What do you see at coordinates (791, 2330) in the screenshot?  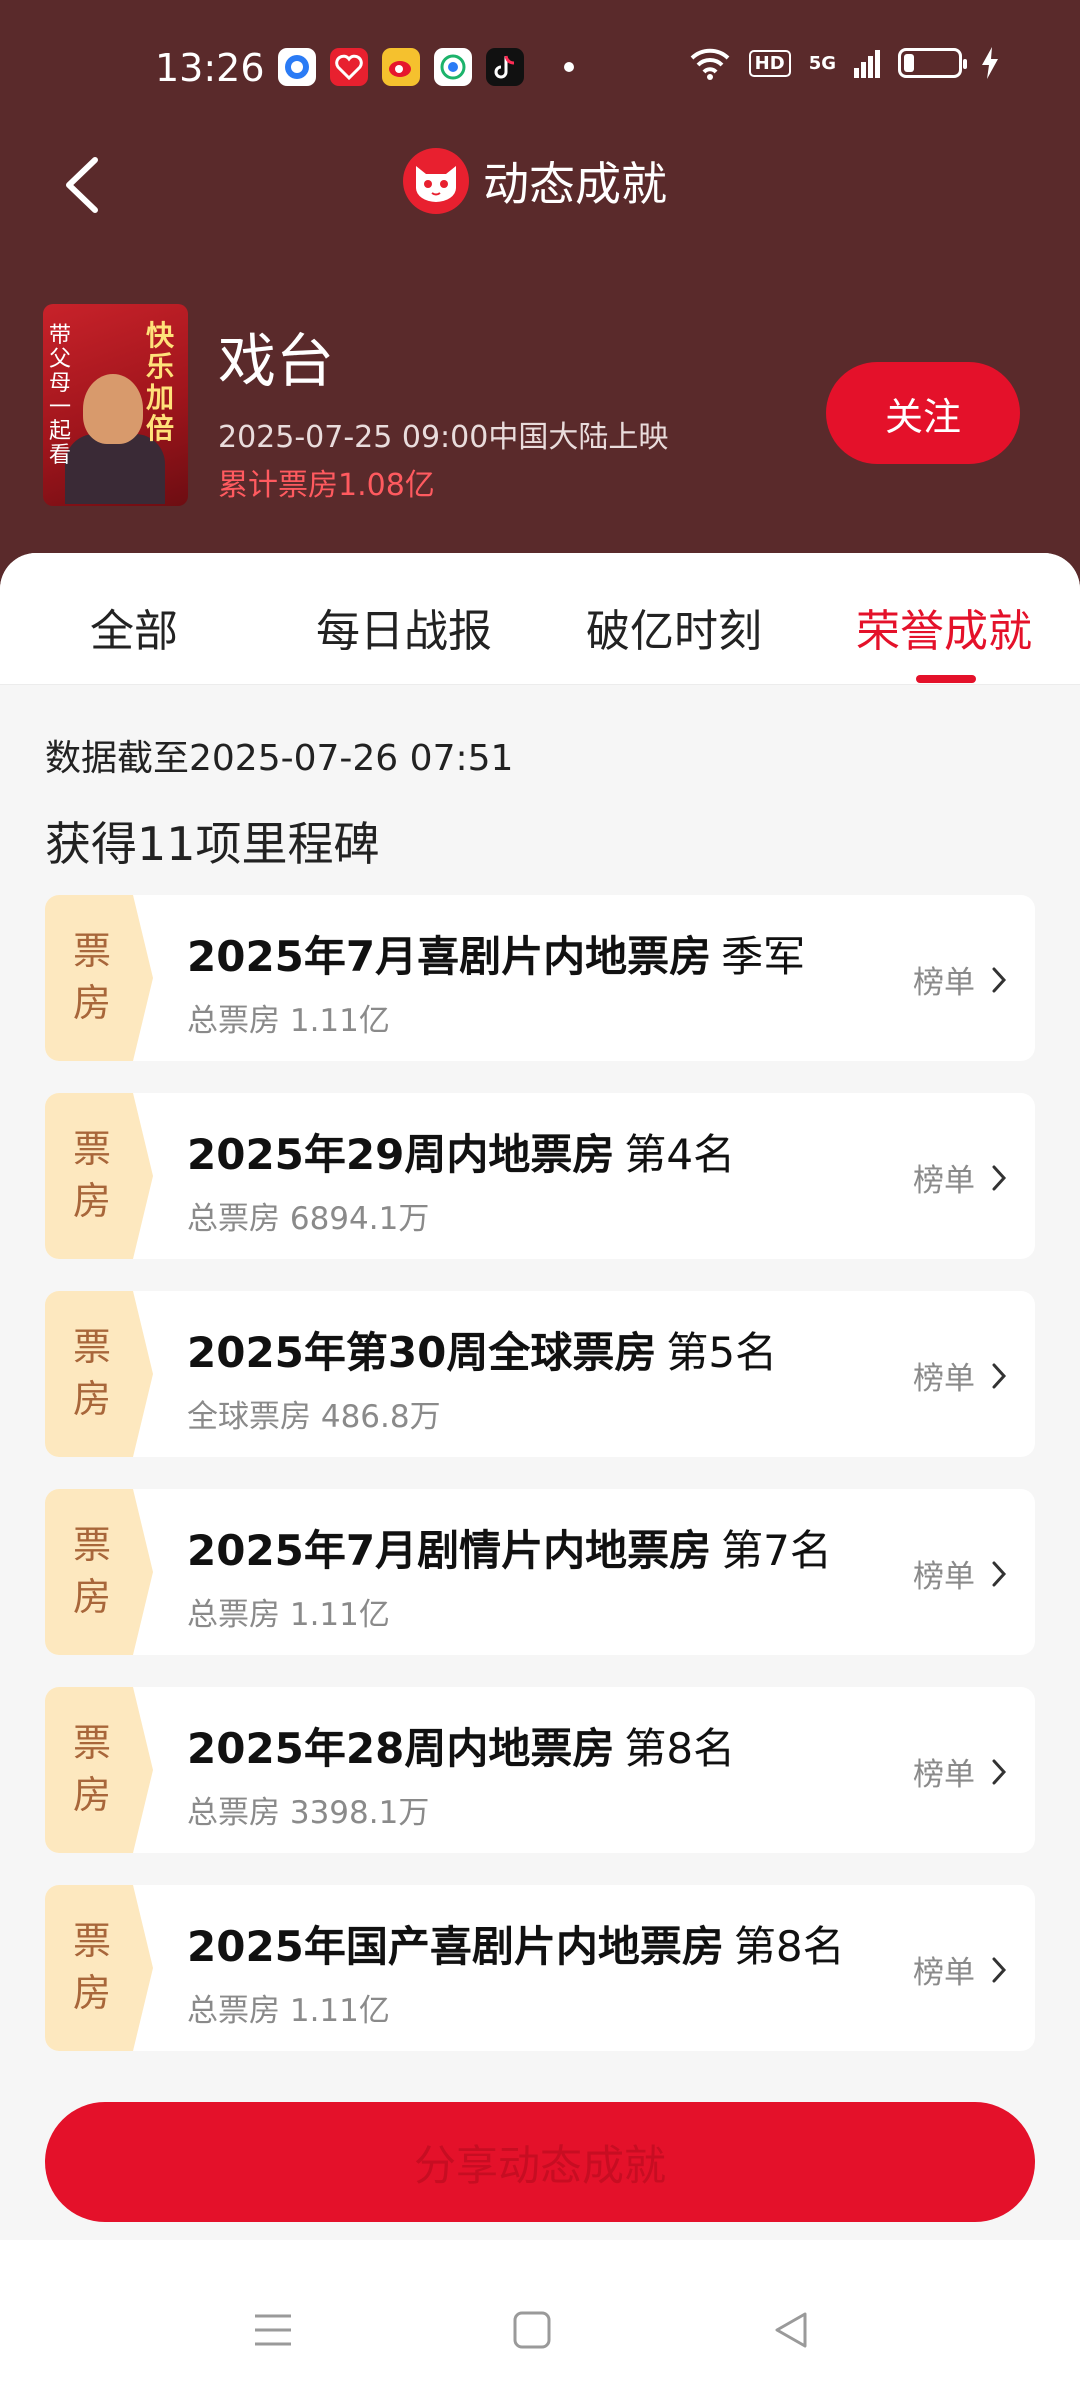 I see `back-triangle-icon` at bounding box center [791, 2330].